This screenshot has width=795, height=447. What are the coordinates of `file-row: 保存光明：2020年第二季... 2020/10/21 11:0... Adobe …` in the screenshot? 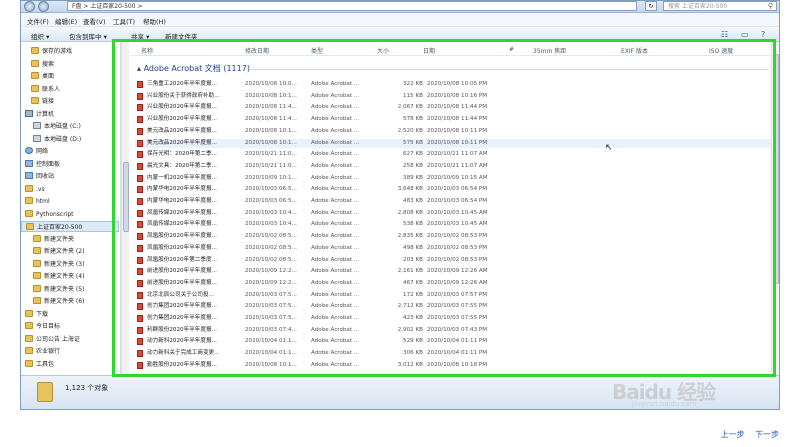 It's located at (455, 154).